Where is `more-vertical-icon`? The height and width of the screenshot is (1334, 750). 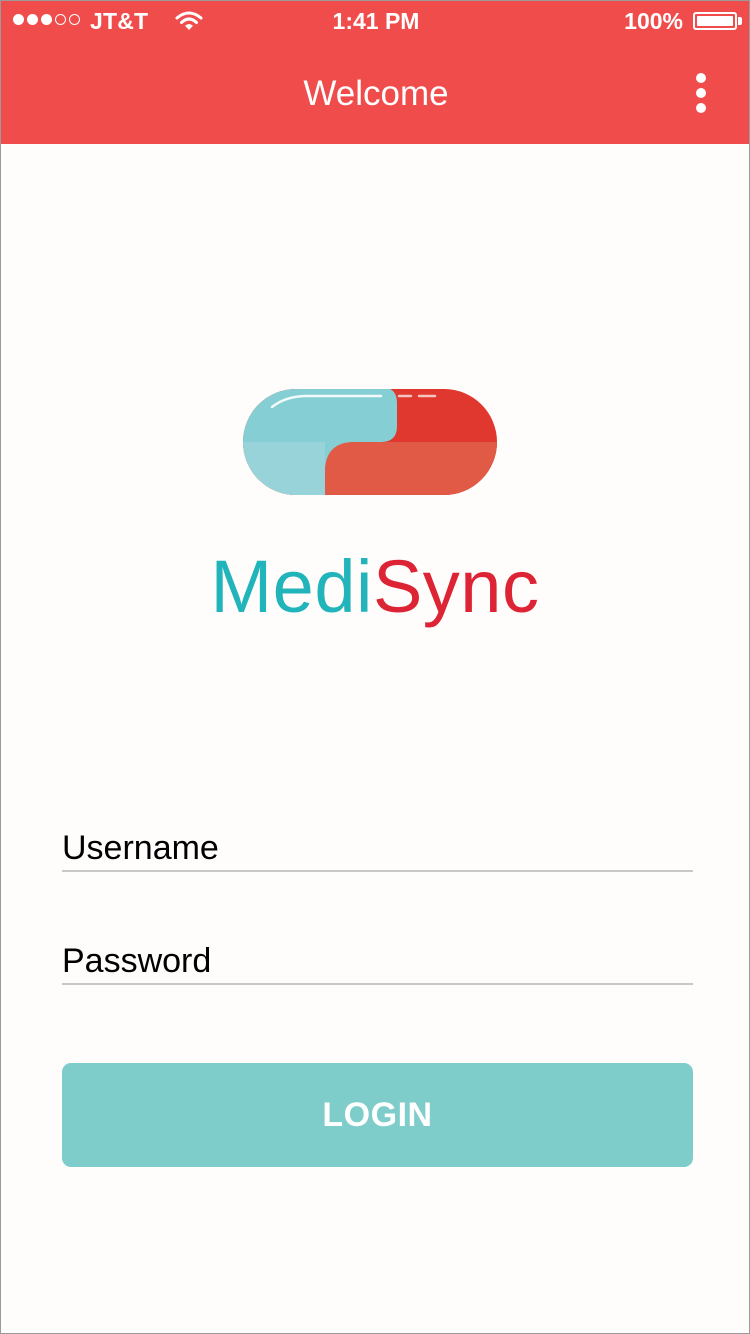
more-vertical-icon is located at coordinates (701, 93).